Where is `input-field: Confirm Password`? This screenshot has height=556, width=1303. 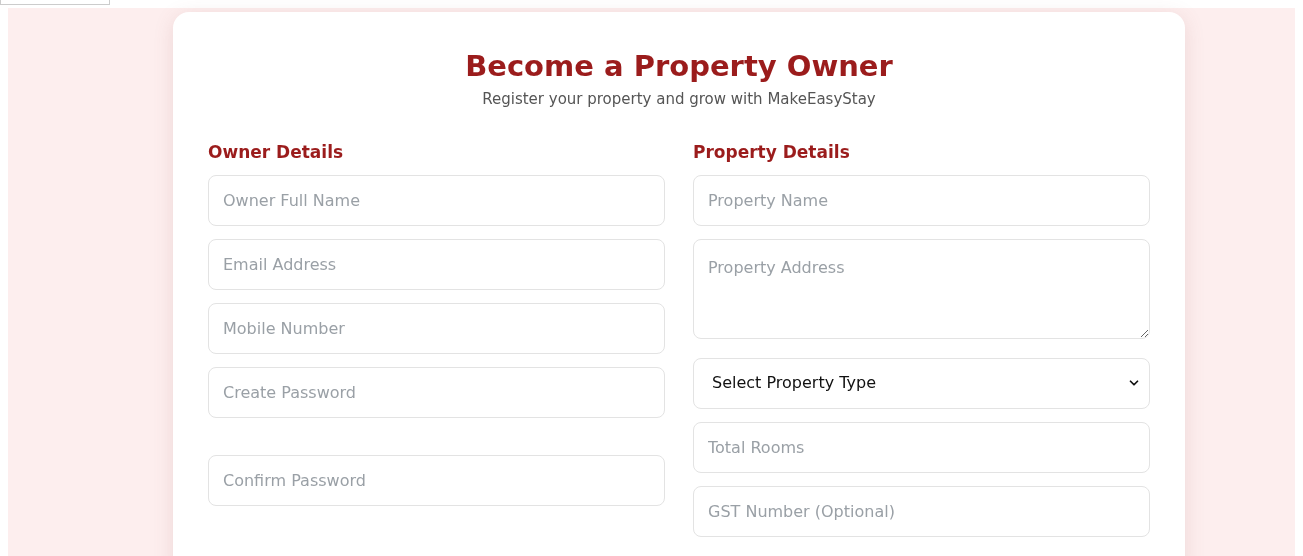 input-field: Confirm Password is located at coordinates (436, 480).